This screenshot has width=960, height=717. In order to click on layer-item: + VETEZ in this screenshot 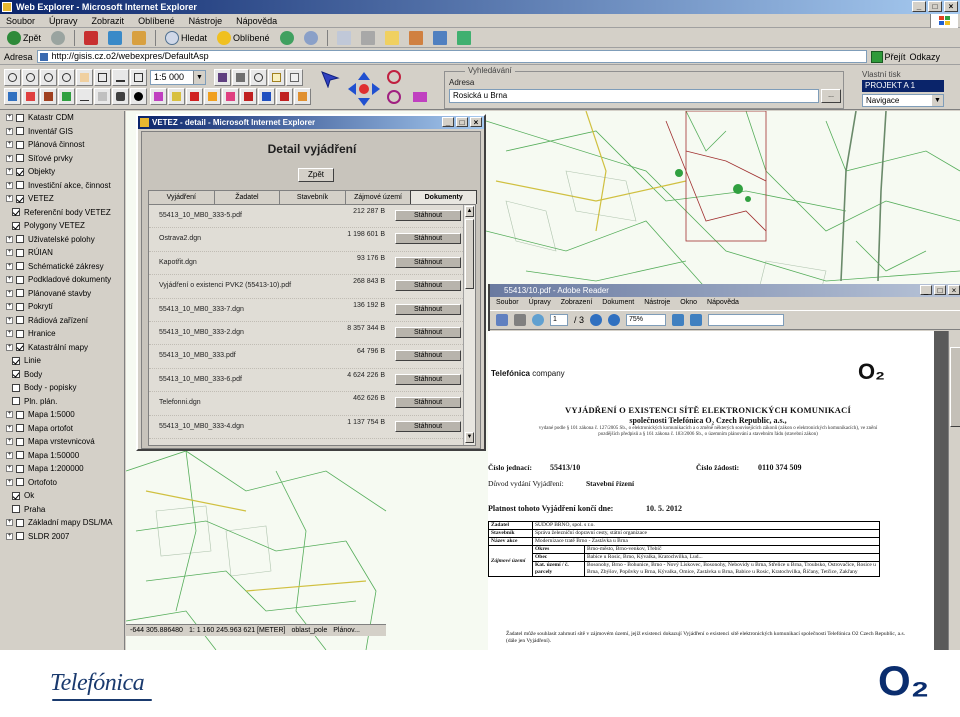, I will do `click(62, 199)`.